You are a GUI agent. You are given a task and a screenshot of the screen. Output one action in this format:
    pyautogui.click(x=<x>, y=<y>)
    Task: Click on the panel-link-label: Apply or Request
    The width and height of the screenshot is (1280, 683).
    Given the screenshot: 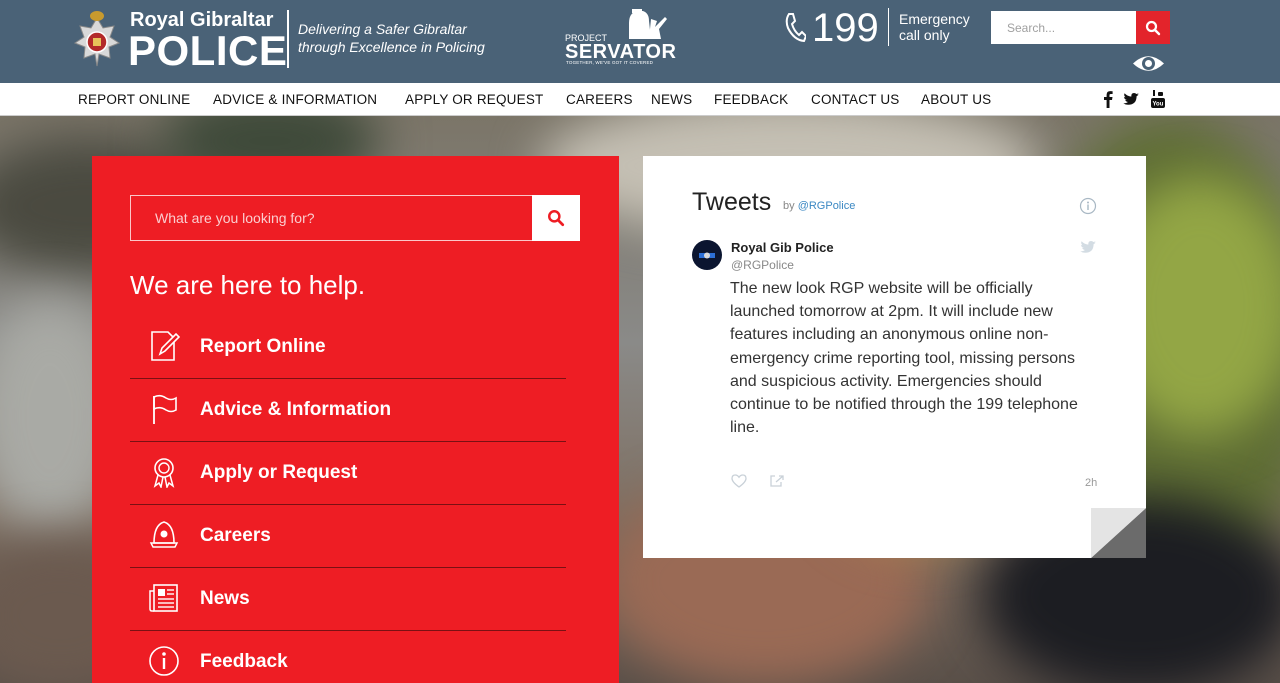 What is the action you would take?
    pyautogui.click(x=279, y=472)
    